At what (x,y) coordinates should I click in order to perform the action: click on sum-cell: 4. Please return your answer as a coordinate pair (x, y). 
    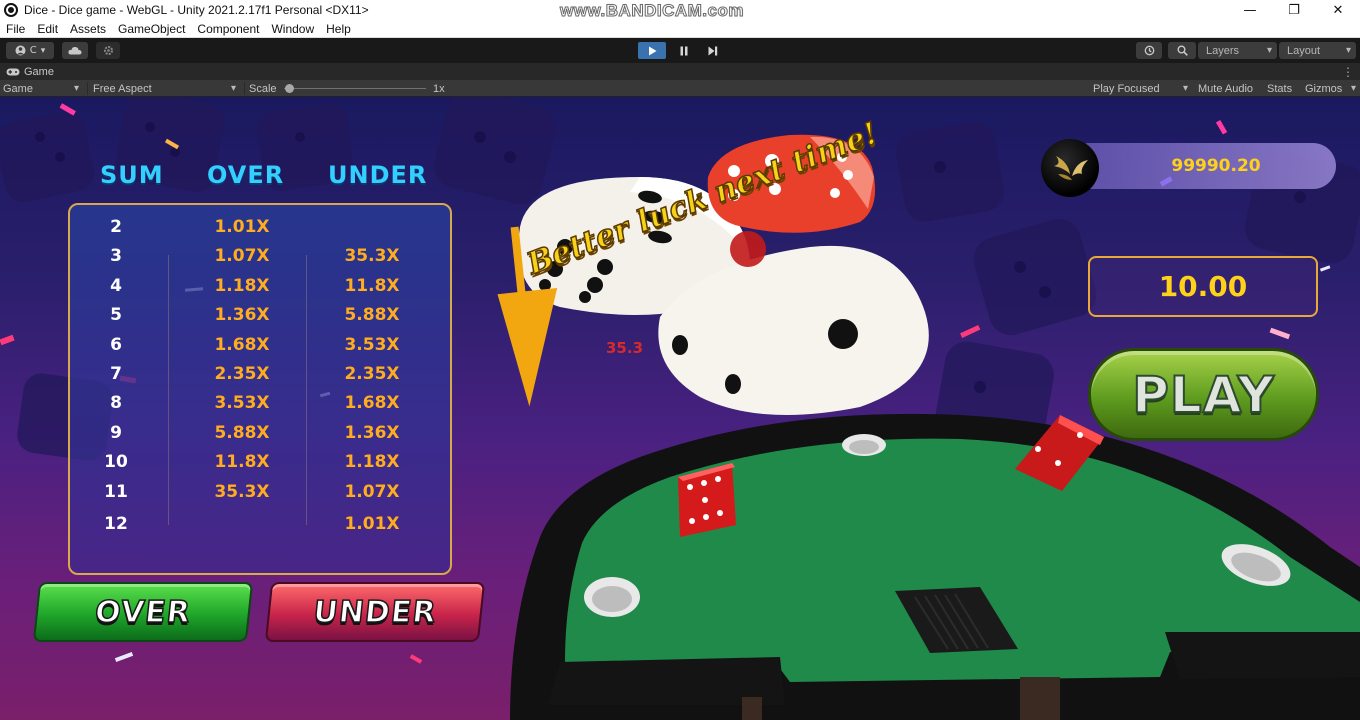
    Looking at the image, I should click on (116, 286).